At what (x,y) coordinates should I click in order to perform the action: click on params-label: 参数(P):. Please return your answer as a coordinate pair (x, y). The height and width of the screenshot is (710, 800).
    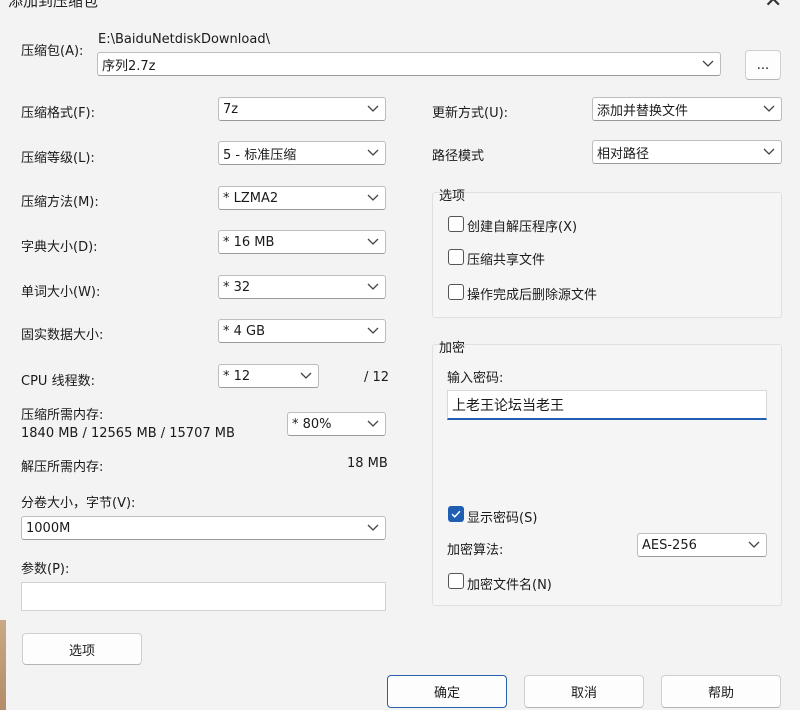
    Looking at the image, I should click on (45, 569).